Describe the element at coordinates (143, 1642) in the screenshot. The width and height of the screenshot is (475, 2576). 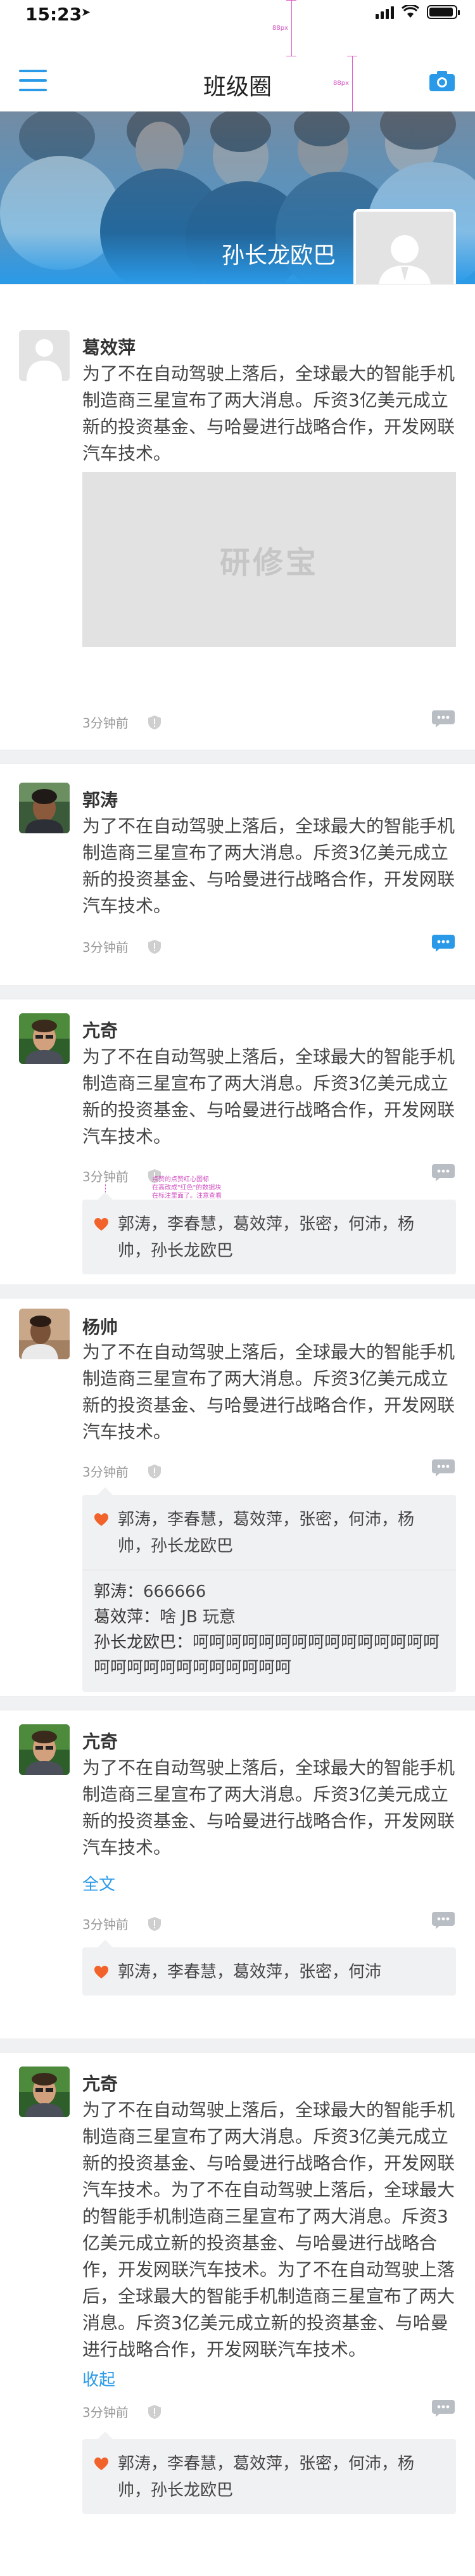
I see `commenter-name: 孙长龙欧巴：` at that location.